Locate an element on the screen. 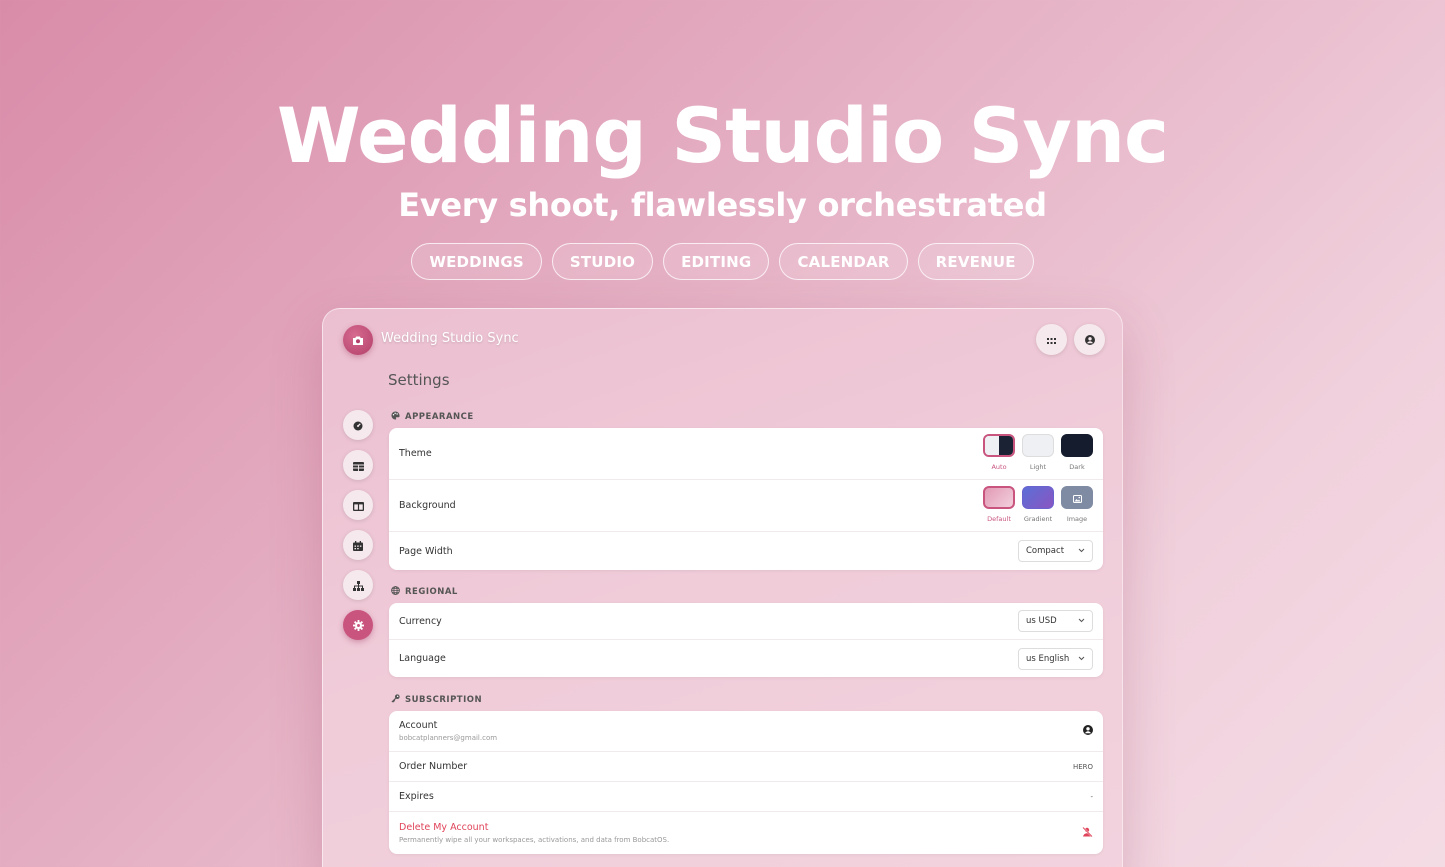 The height and width of the screenshot is (867, 1445). appearance-section-heading: APPEARANCE is located at coordinates (432, 417).